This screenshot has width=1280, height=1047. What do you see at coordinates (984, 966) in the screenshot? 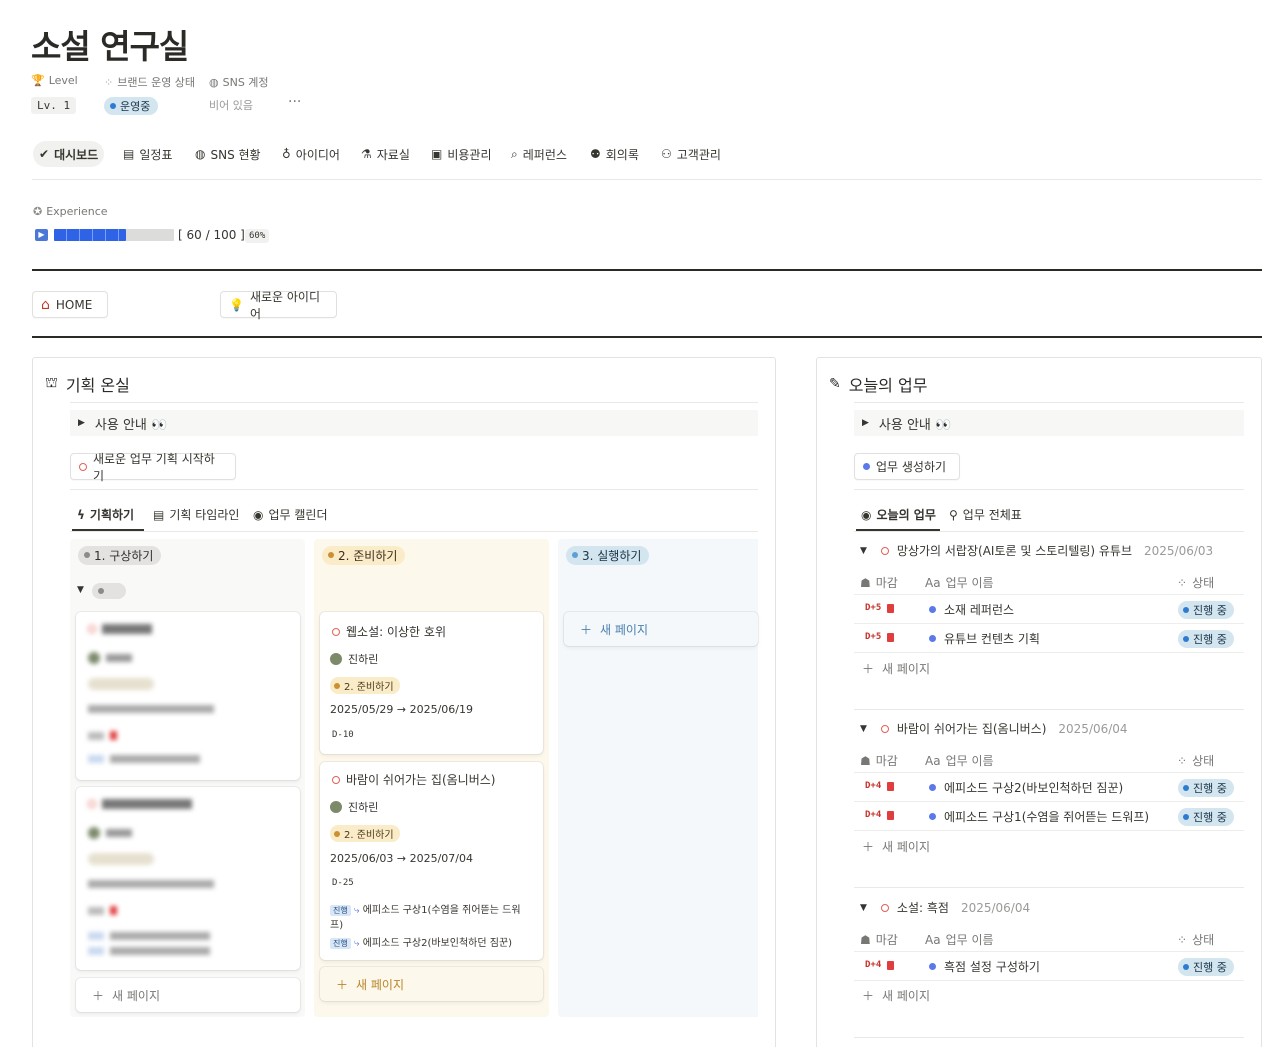
I see `task-name: 흑점 설정 구성하기` at bounding box center [984, 966].